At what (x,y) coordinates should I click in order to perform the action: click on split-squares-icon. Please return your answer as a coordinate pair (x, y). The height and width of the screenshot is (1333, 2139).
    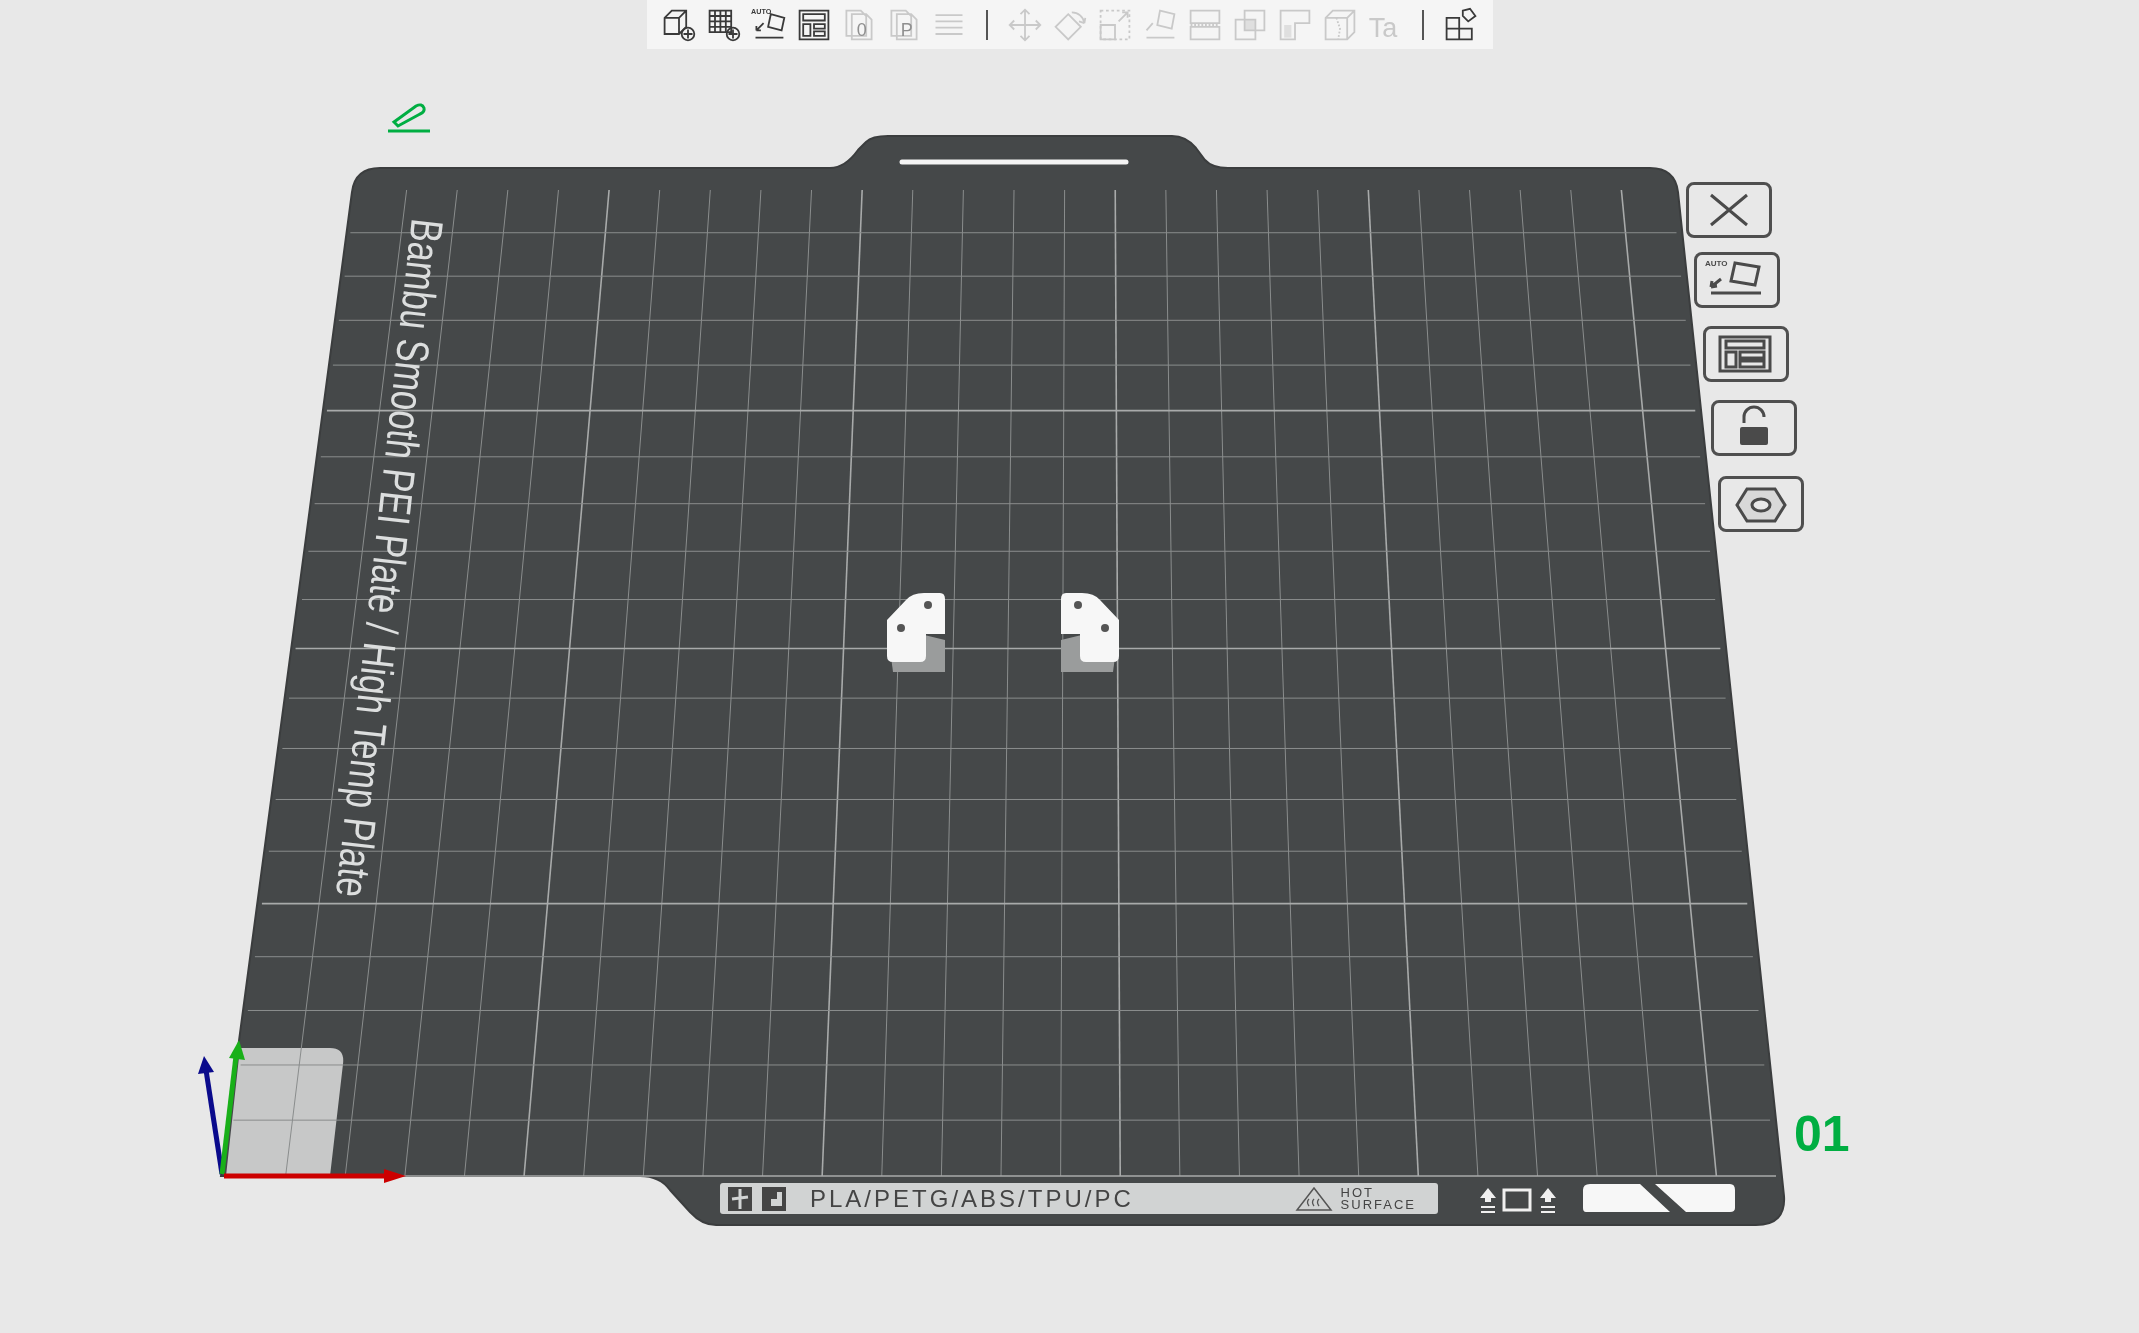
    Looking at the image, I should click on (740, 1198).